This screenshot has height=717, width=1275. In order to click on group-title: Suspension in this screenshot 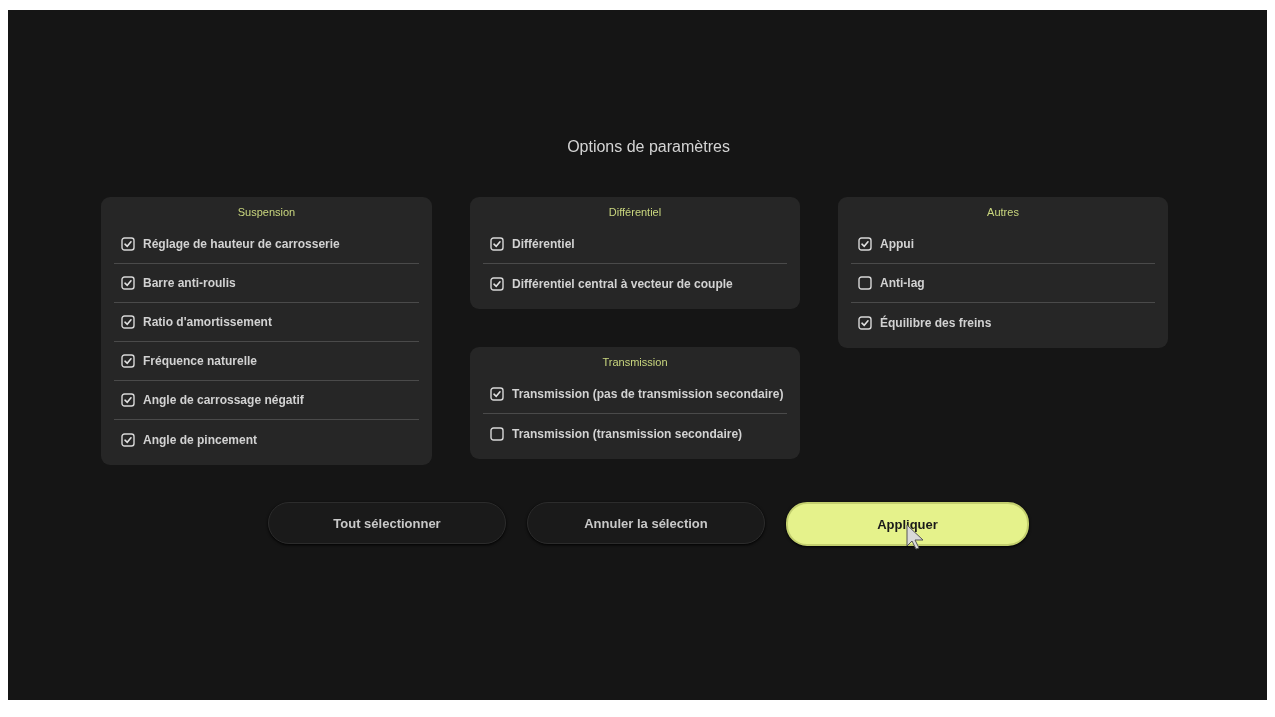, I will do `click(266, 212)`.